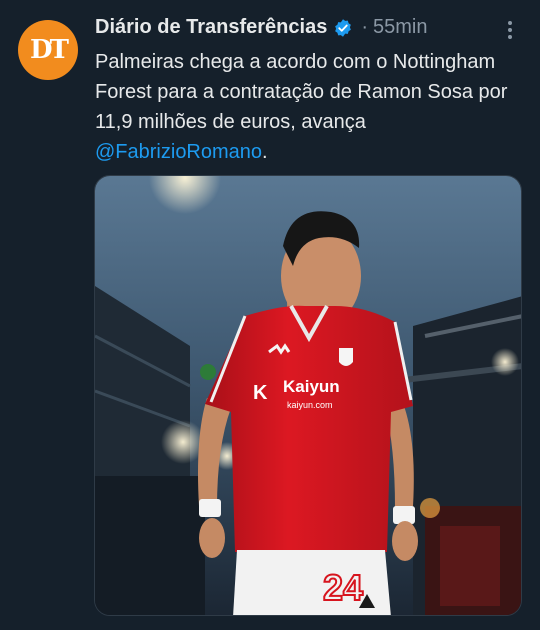  I want to click on mention-link: @FabrizioRomano, so click(178, 152).